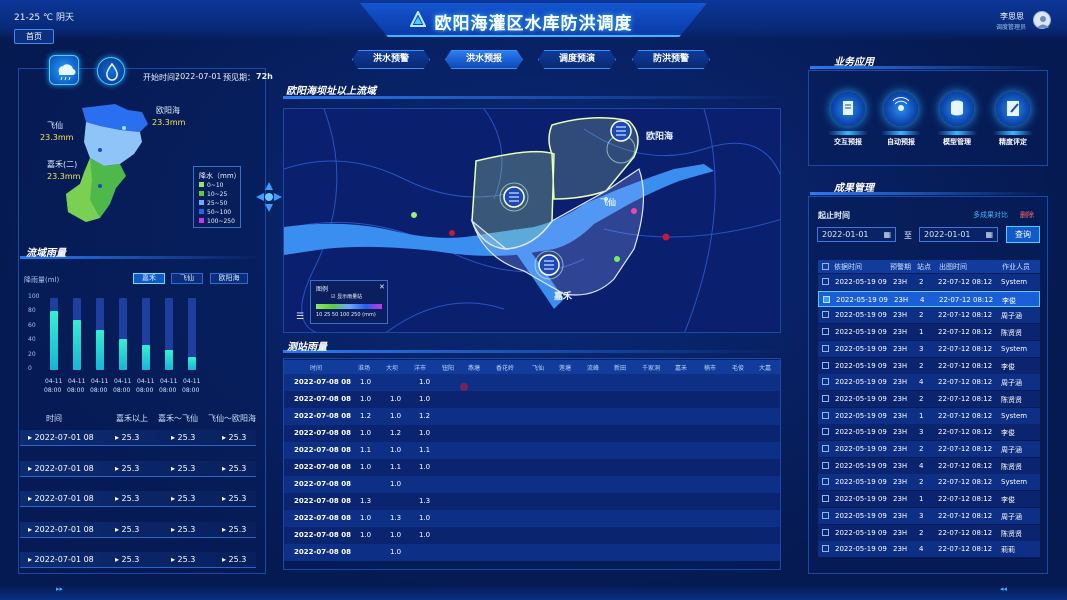 This screenshot has height=600, width=1067. Describe the element at coordinates (1042, 20) in the screenshot. I see `avatar` at that location.